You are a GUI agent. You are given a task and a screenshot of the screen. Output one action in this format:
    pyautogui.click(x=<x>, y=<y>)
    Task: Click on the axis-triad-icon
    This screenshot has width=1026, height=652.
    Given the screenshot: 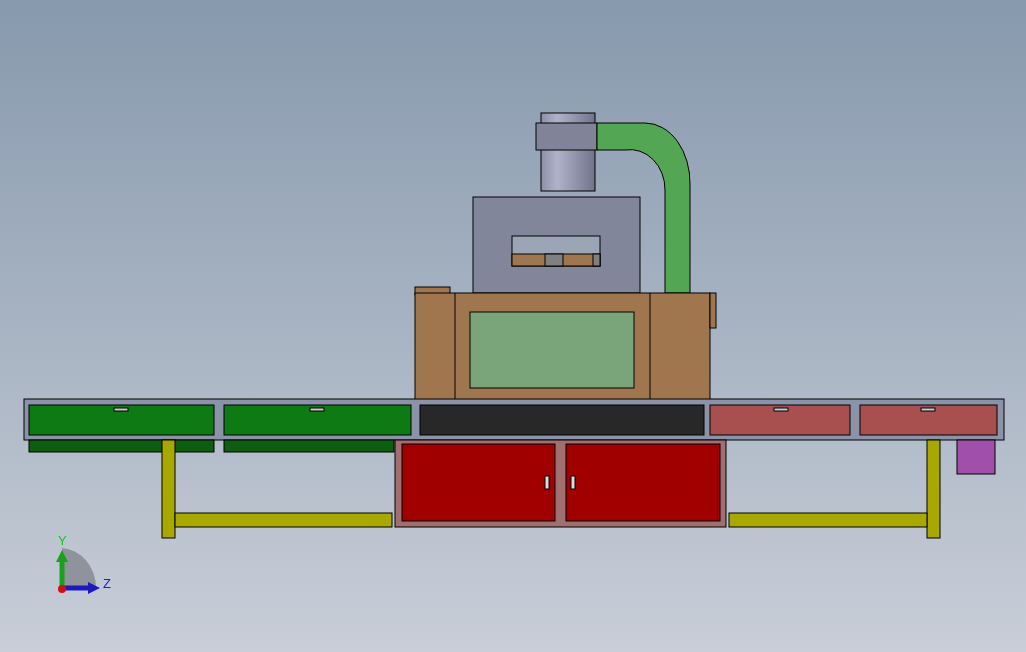 What is the action you would take?
    pyautogui.click(x=78, y=571)
    